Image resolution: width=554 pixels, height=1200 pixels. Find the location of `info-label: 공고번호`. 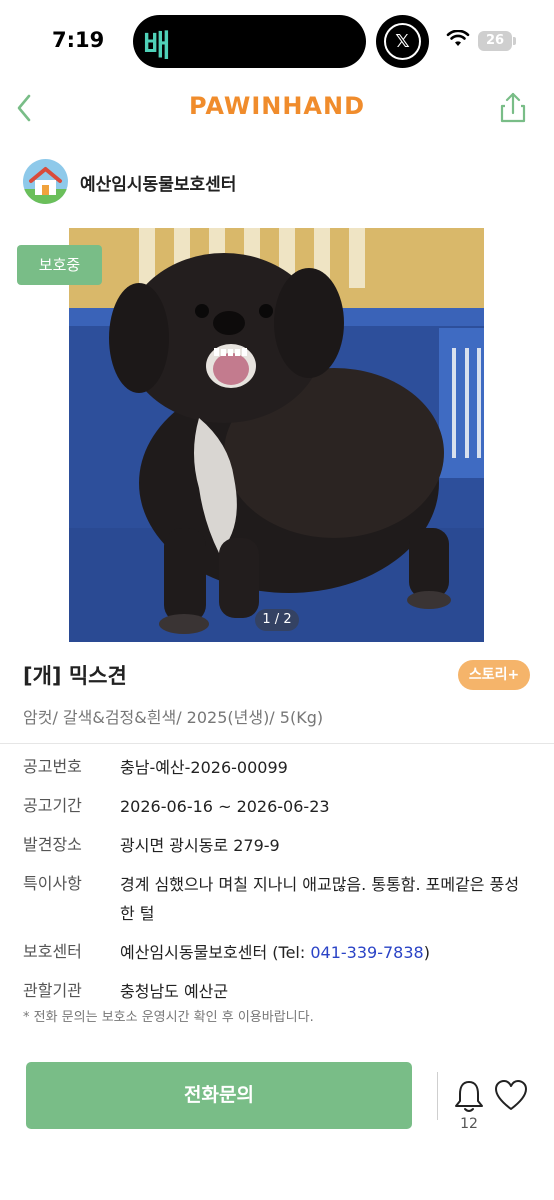

info-label: 공고번호 is located at coordinates (52, 766).